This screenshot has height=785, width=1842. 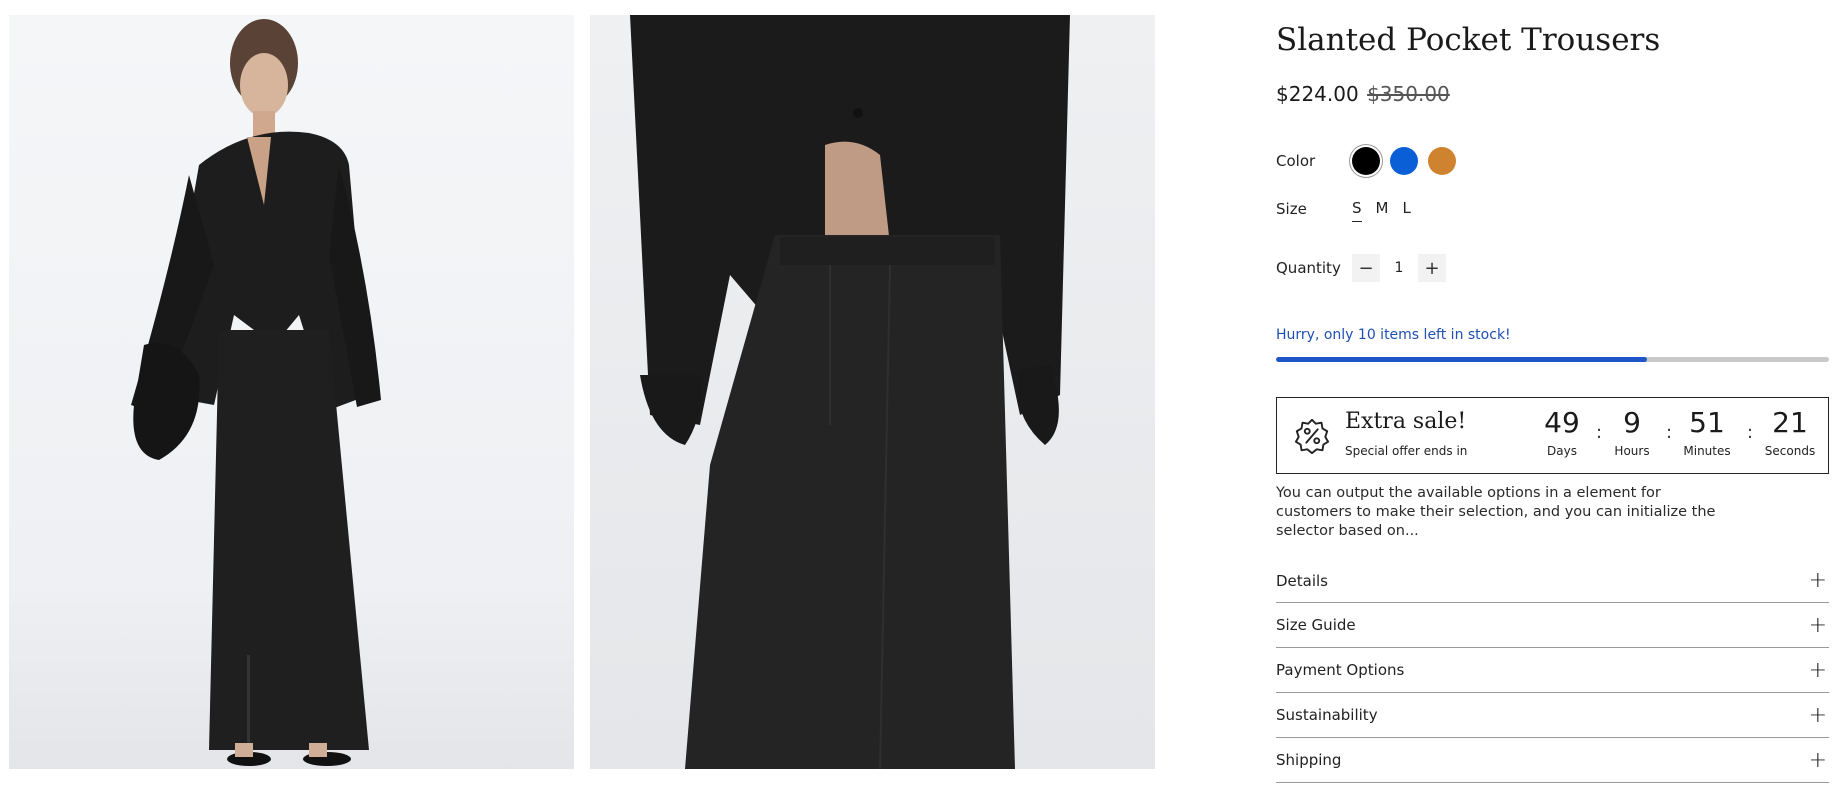 What do you see at coordinates (1707, 422) in the screenshot?
I see `countdown-minutes-value: 51` at bounding box center [1707, 422].